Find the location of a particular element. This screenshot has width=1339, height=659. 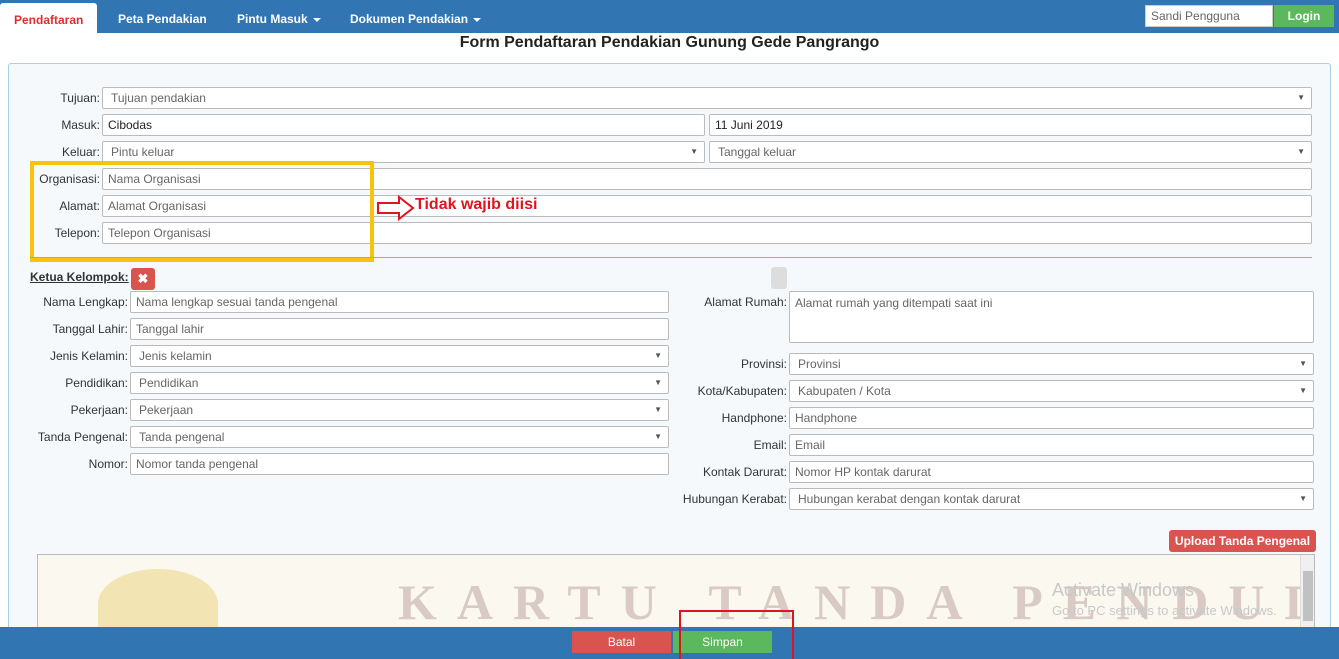

provinsi-label: Provinsi: is located at coordinates (763, 364).